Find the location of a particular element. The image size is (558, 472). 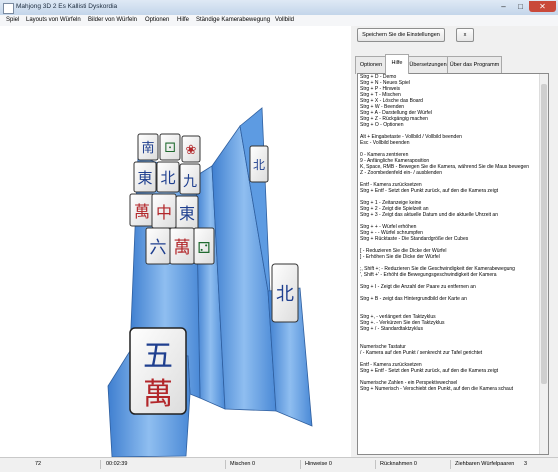

status-shuffles: Mischen 0 is located at coordinates (243, 464).